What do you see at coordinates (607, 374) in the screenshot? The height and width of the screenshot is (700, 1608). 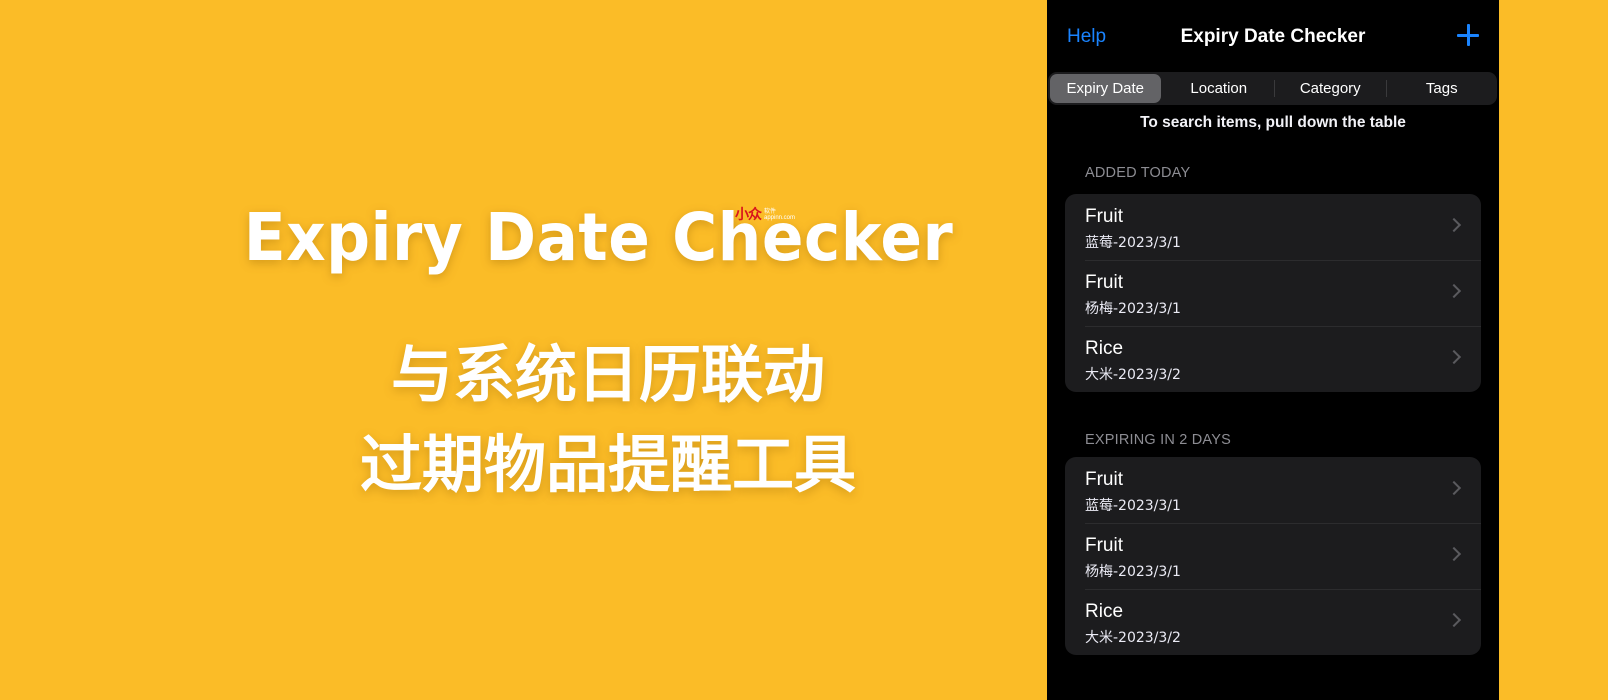 I see `hero-subtitle-line1: 与系统日历联动` at bounding box center [607, 374].